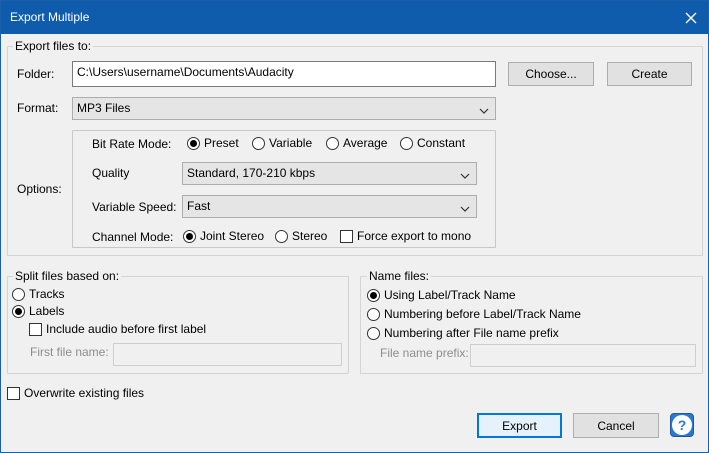  I want to click on first-file-name-label: First file name:, so click(69, 352).